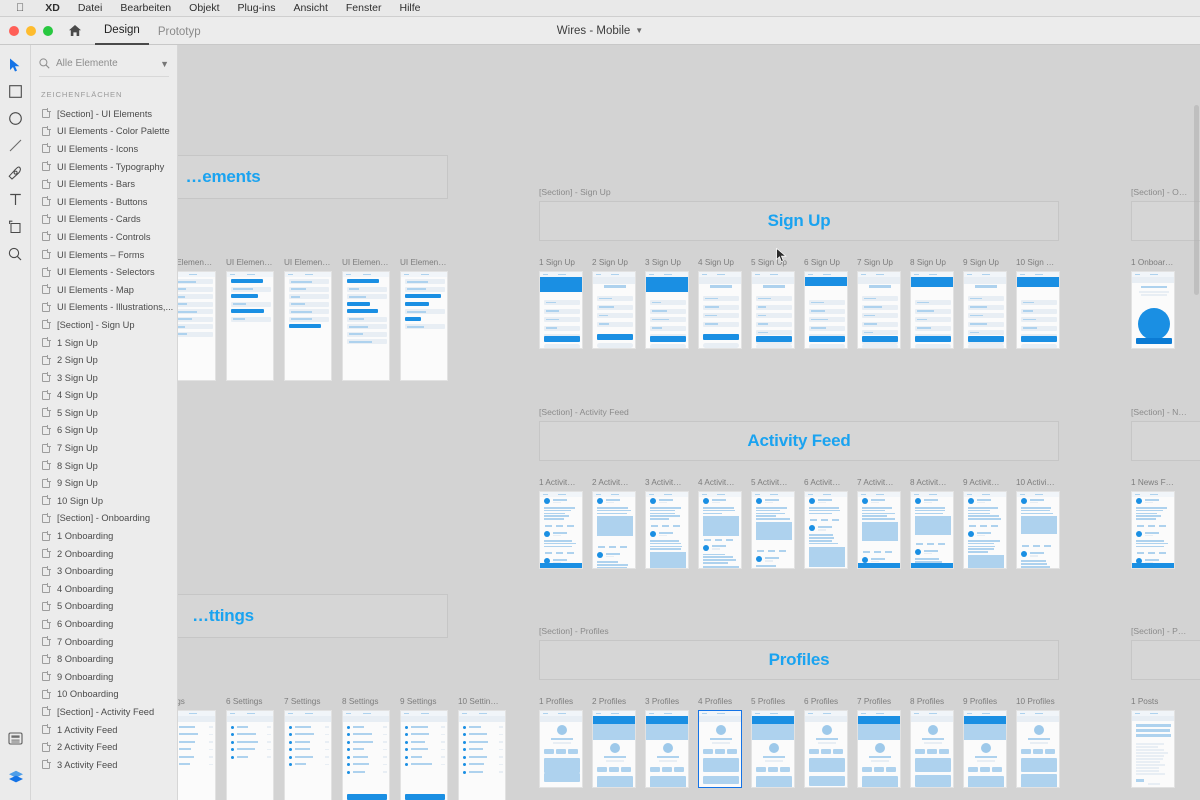 Image resolution: width=1200 pixels, height=800 pixels. I want to click on maximize-window-button, so click(48, 30).